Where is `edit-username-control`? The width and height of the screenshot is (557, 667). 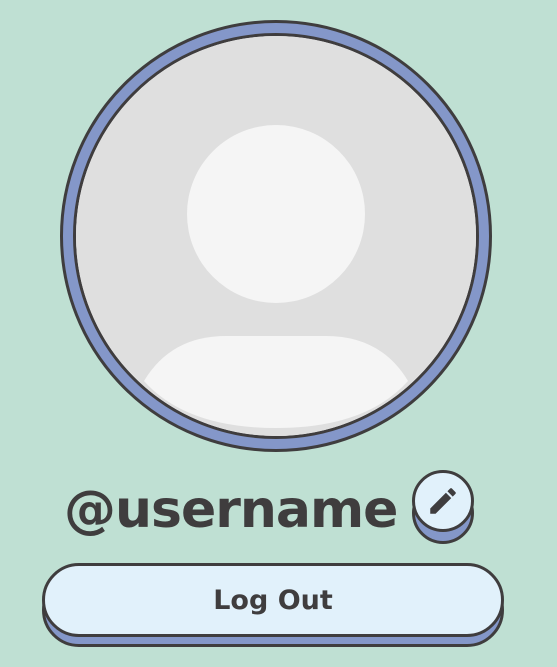 edit-username-control is located at coordinates (445, 509).